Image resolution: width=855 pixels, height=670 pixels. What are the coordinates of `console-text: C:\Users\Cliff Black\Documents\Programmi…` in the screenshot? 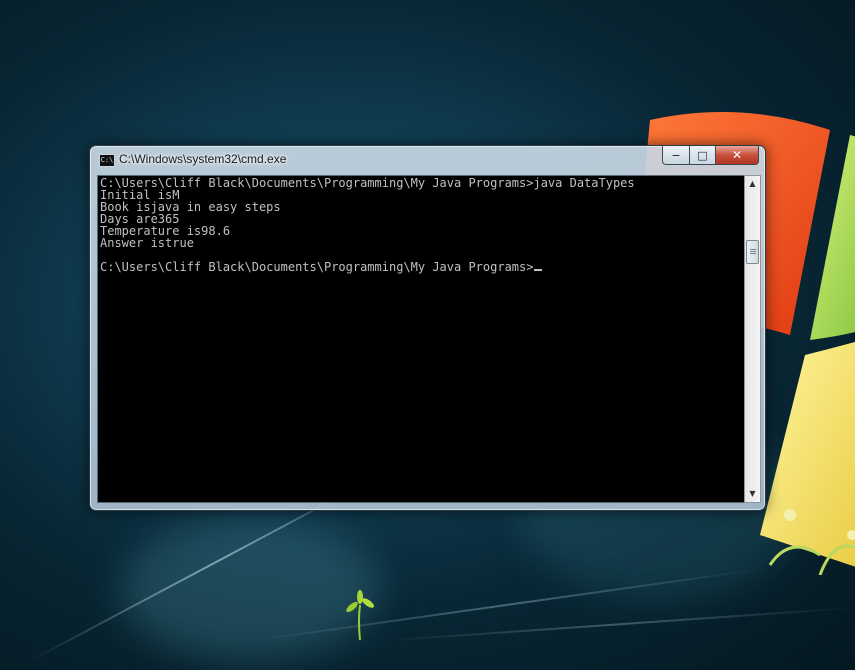 It's located at (367, 225).